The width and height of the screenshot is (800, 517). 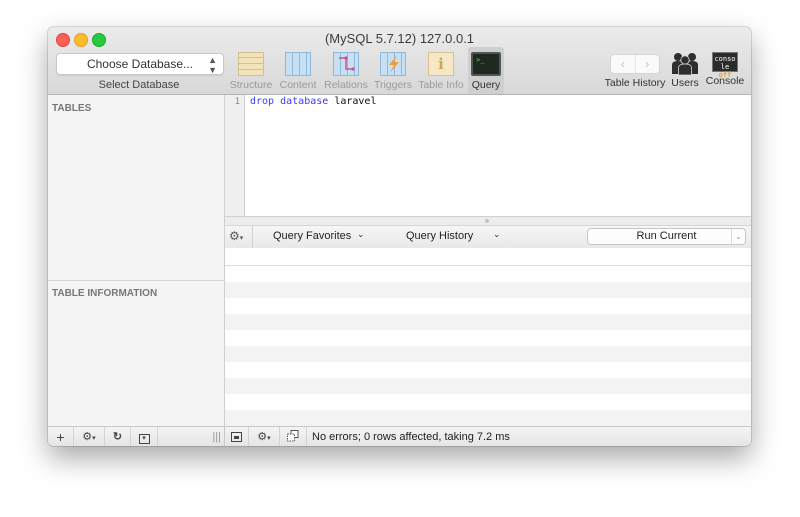 I want to click on run-options-chevron-icon: ⌄, so click(x=738, y=236).